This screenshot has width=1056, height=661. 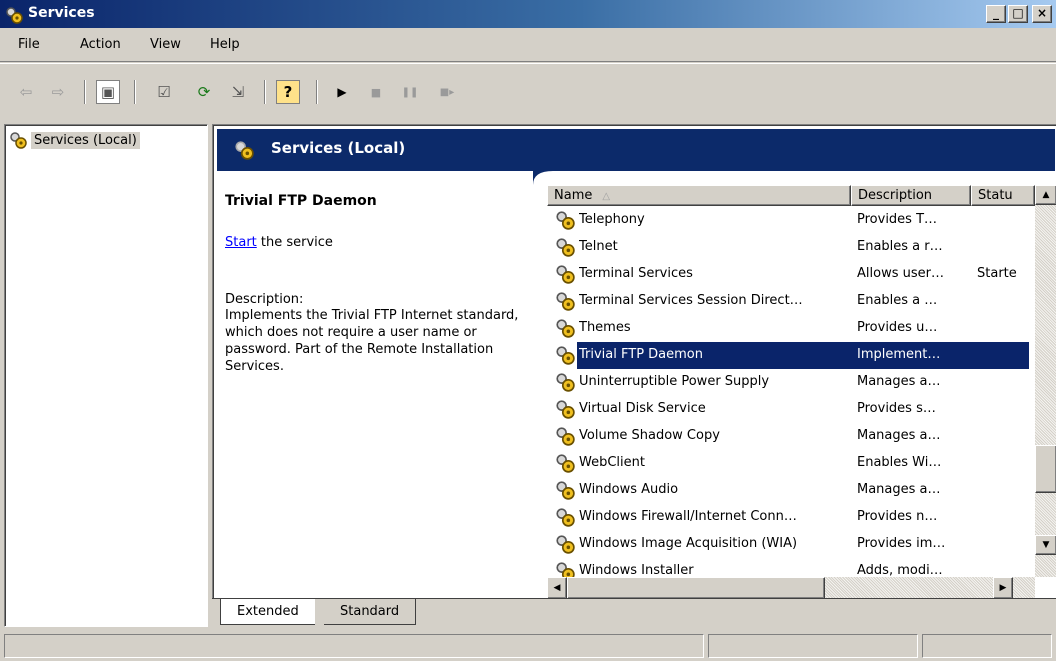 What do you see at coordinates (1045, 195) in the screenshot?
I see `scroll-up-button: ▲` at bounding box center [1045, 195].